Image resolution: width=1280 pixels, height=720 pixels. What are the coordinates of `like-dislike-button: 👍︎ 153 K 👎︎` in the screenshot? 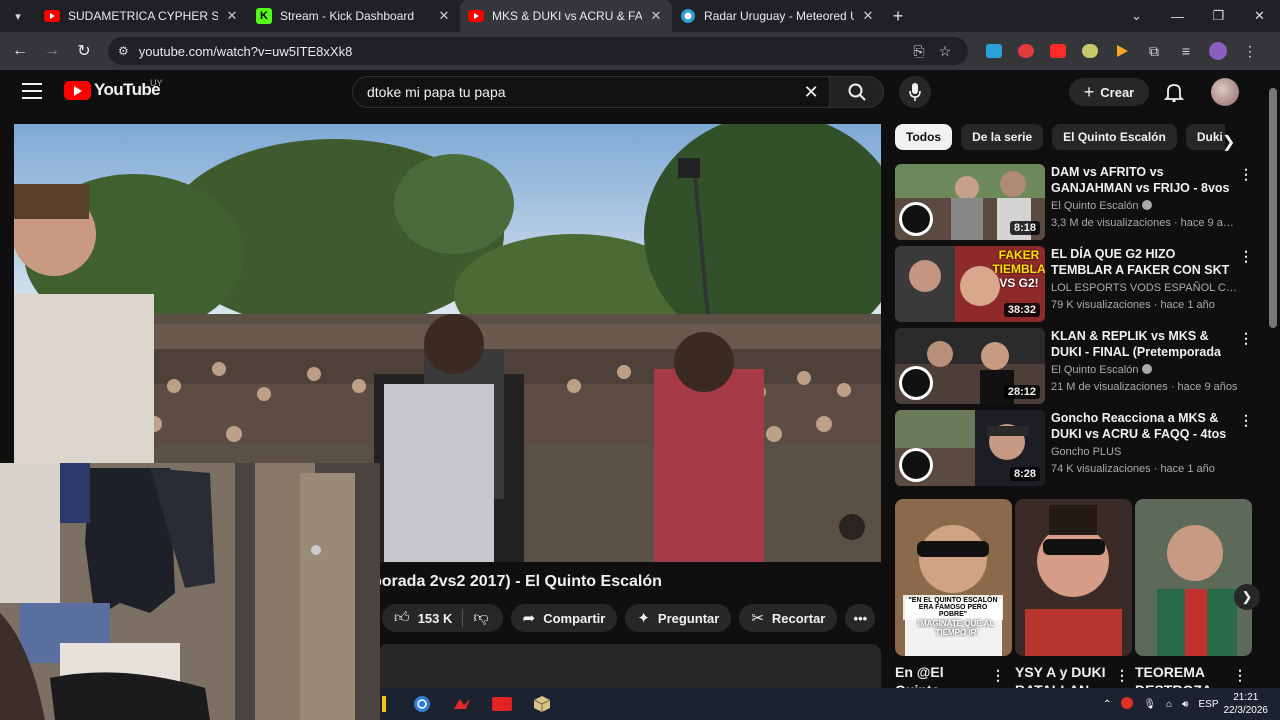 It's located at (442, 618).